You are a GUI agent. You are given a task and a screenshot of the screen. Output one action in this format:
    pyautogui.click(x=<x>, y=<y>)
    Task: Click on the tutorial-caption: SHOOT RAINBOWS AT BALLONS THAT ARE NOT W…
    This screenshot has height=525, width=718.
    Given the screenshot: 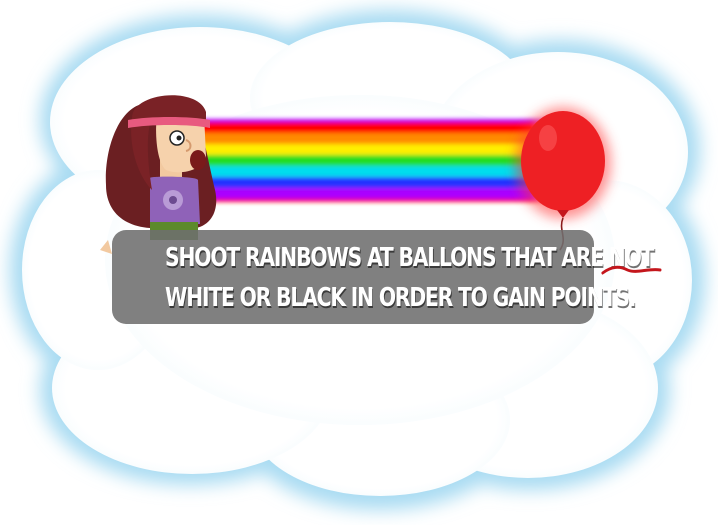 What is the action you would take?
    pyautogui.click(x=387, y=277)
    